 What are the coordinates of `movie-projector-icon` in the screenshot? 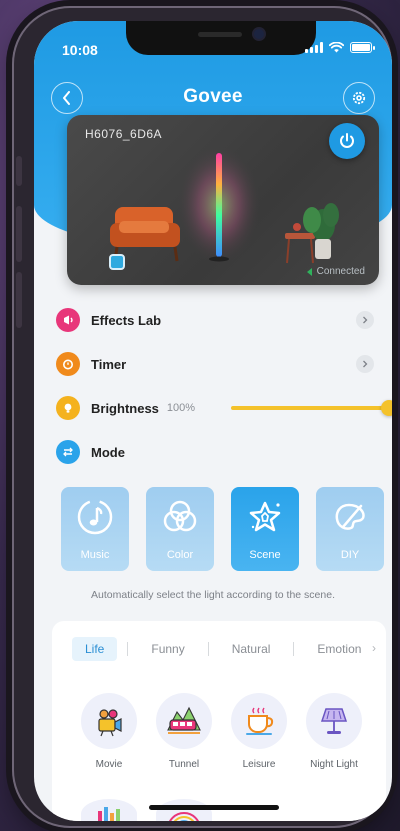 It's located at (109, 721).